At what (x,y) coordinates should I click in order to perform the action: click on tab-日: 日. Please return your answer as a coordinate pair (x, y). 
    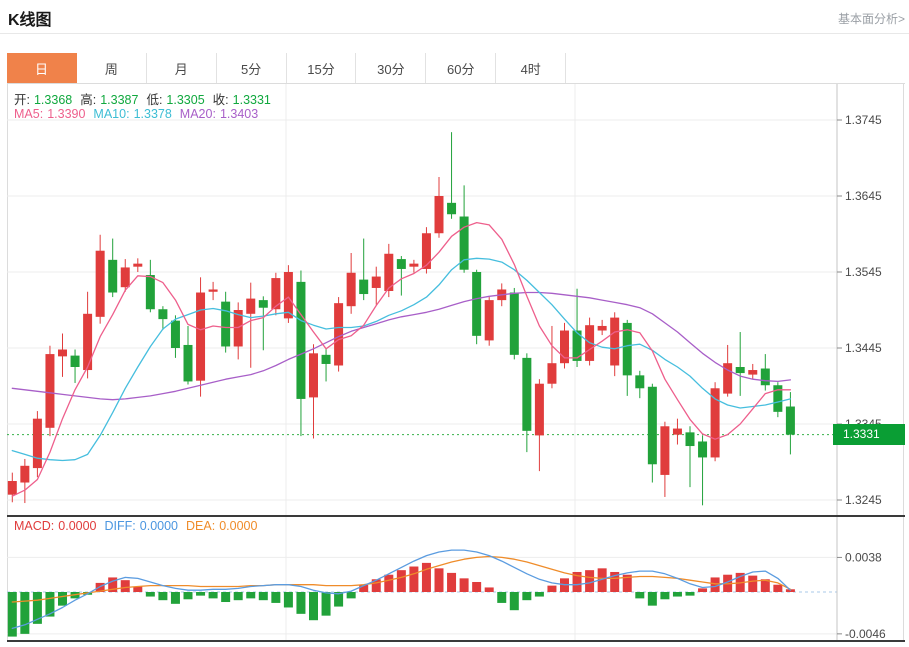
    Looking at the image, I should click on (42, 68).